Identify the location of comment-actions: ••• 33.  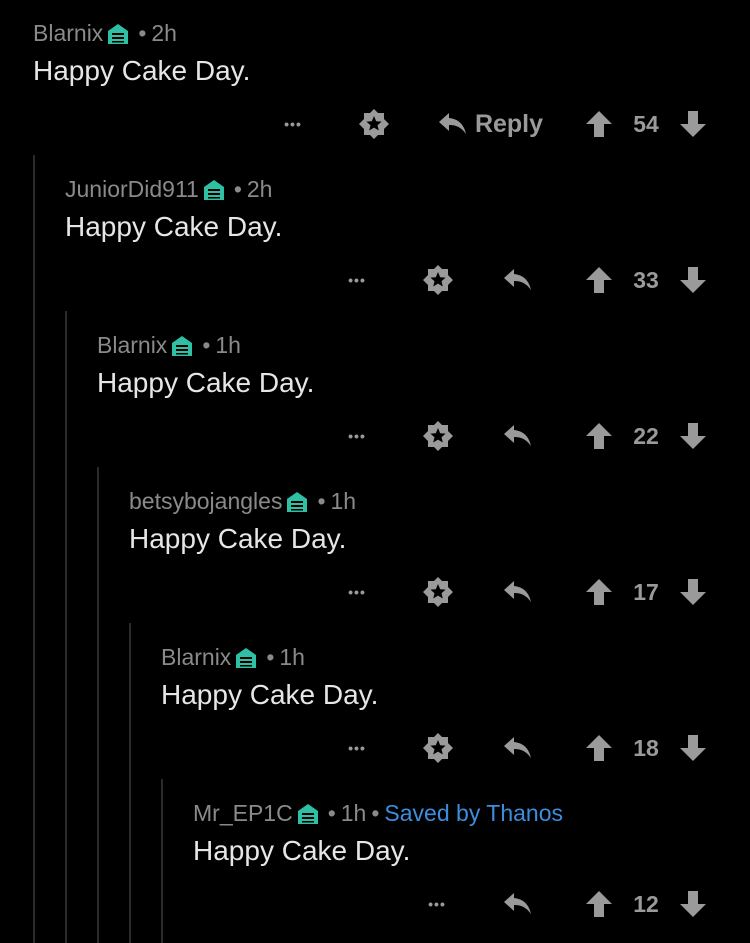
(375, 280).